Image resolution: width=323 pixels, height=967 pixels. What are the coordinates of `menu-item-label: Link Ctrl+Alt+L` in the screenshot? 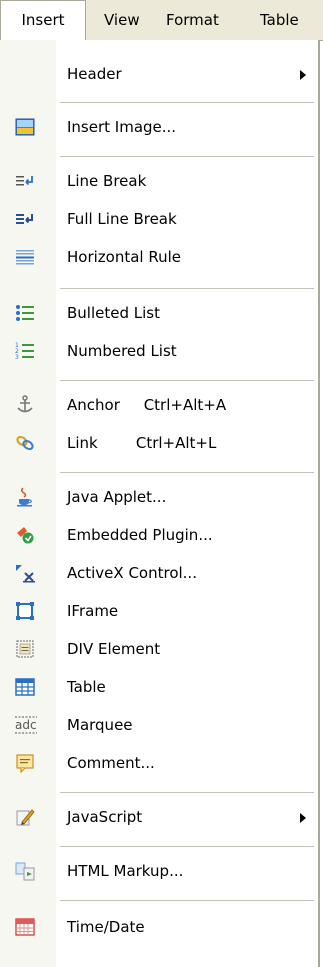 It's located at (142, 443).